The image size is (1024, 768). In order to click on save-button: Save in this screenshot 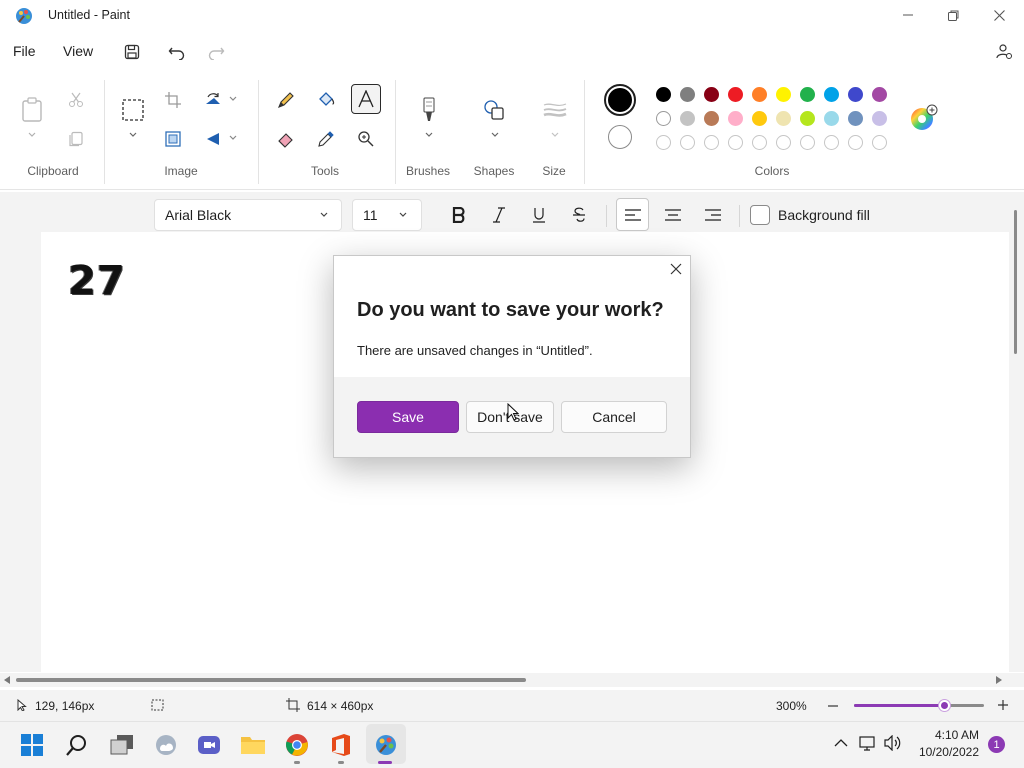, I will do `click(408, 417)`.